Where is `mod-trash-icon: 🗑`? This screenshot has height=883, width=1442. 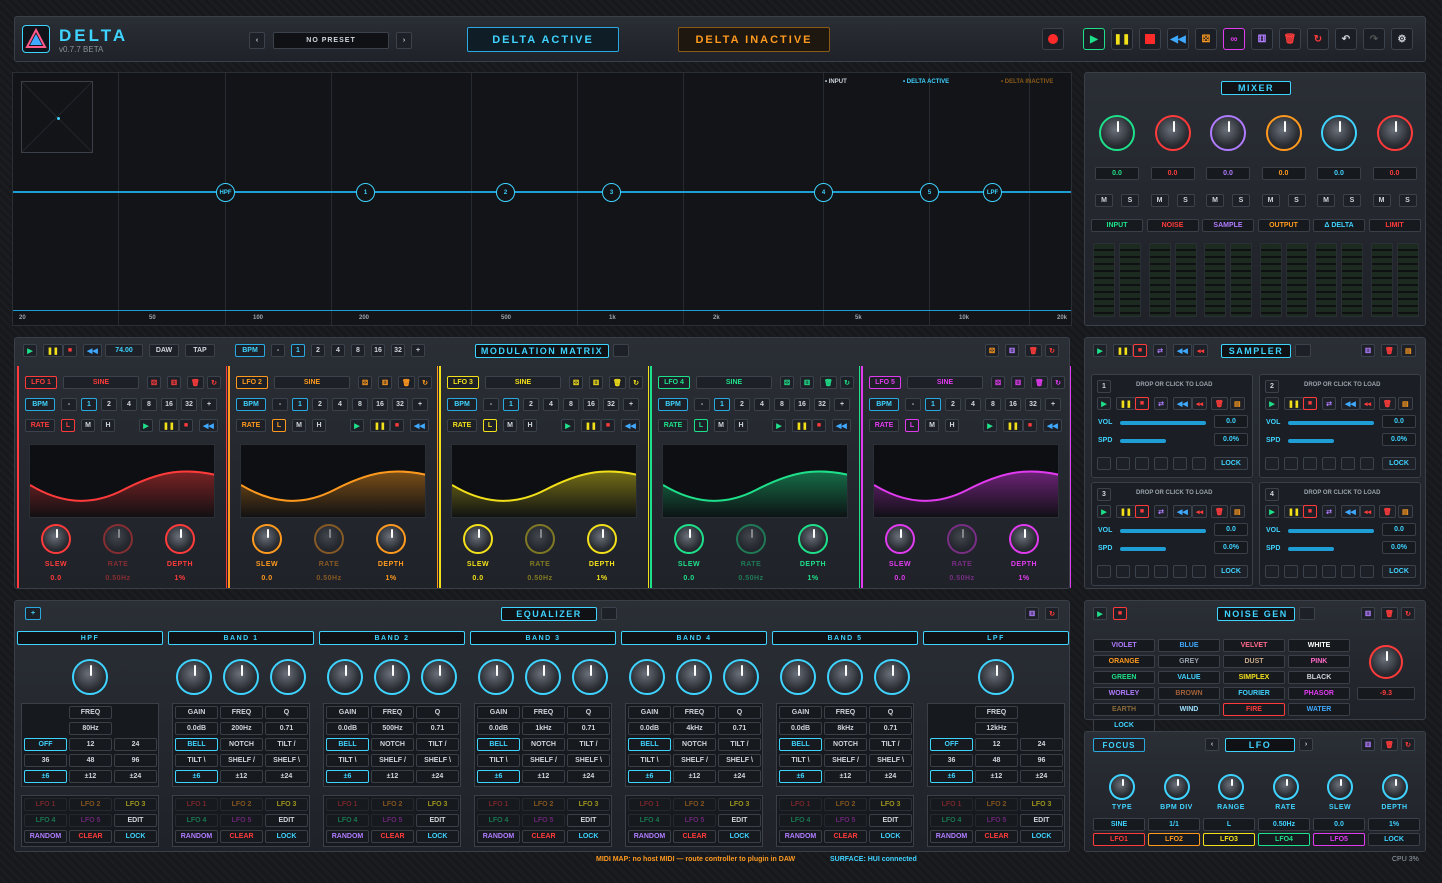
mod-trash-icon: 🗑 is located at coordinates (1033, 350).